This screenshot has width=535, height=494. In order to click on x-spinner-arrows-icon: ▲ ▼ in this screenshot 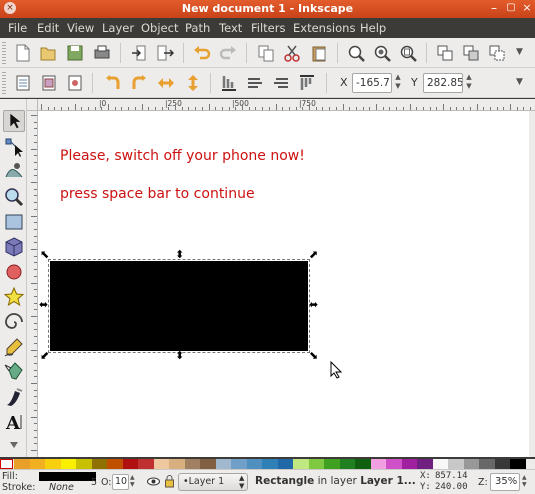, I will do `click(398, 83)`.